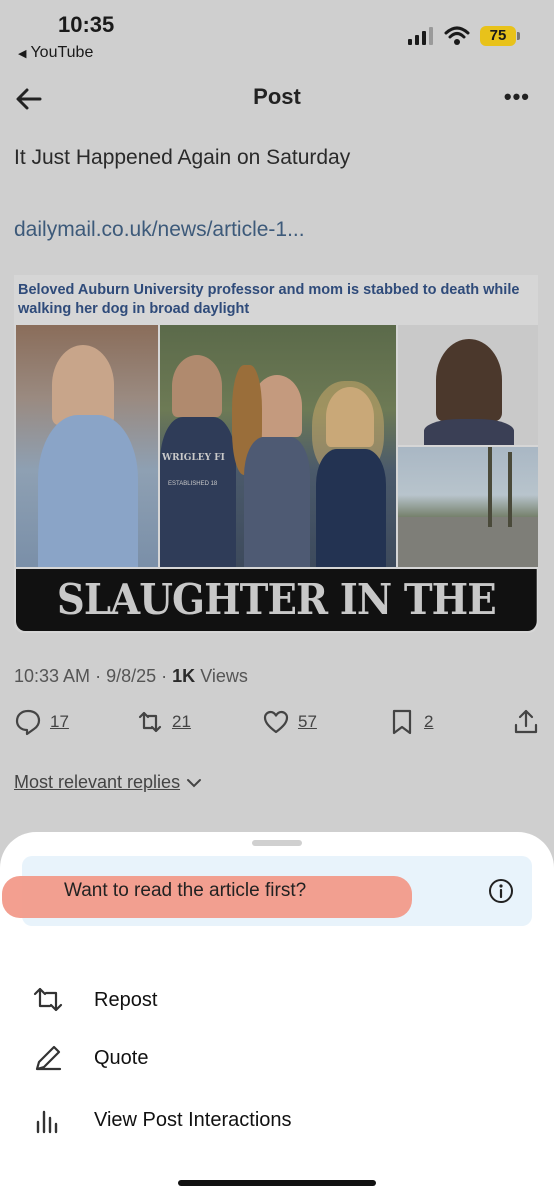 This screenshot has width=554, height=1200. What do you see at coordinates (277, 35) in the screenshot?
I see `status-bar: 10:35 ◀ YouTube 75` at bounding box center [277, 35].